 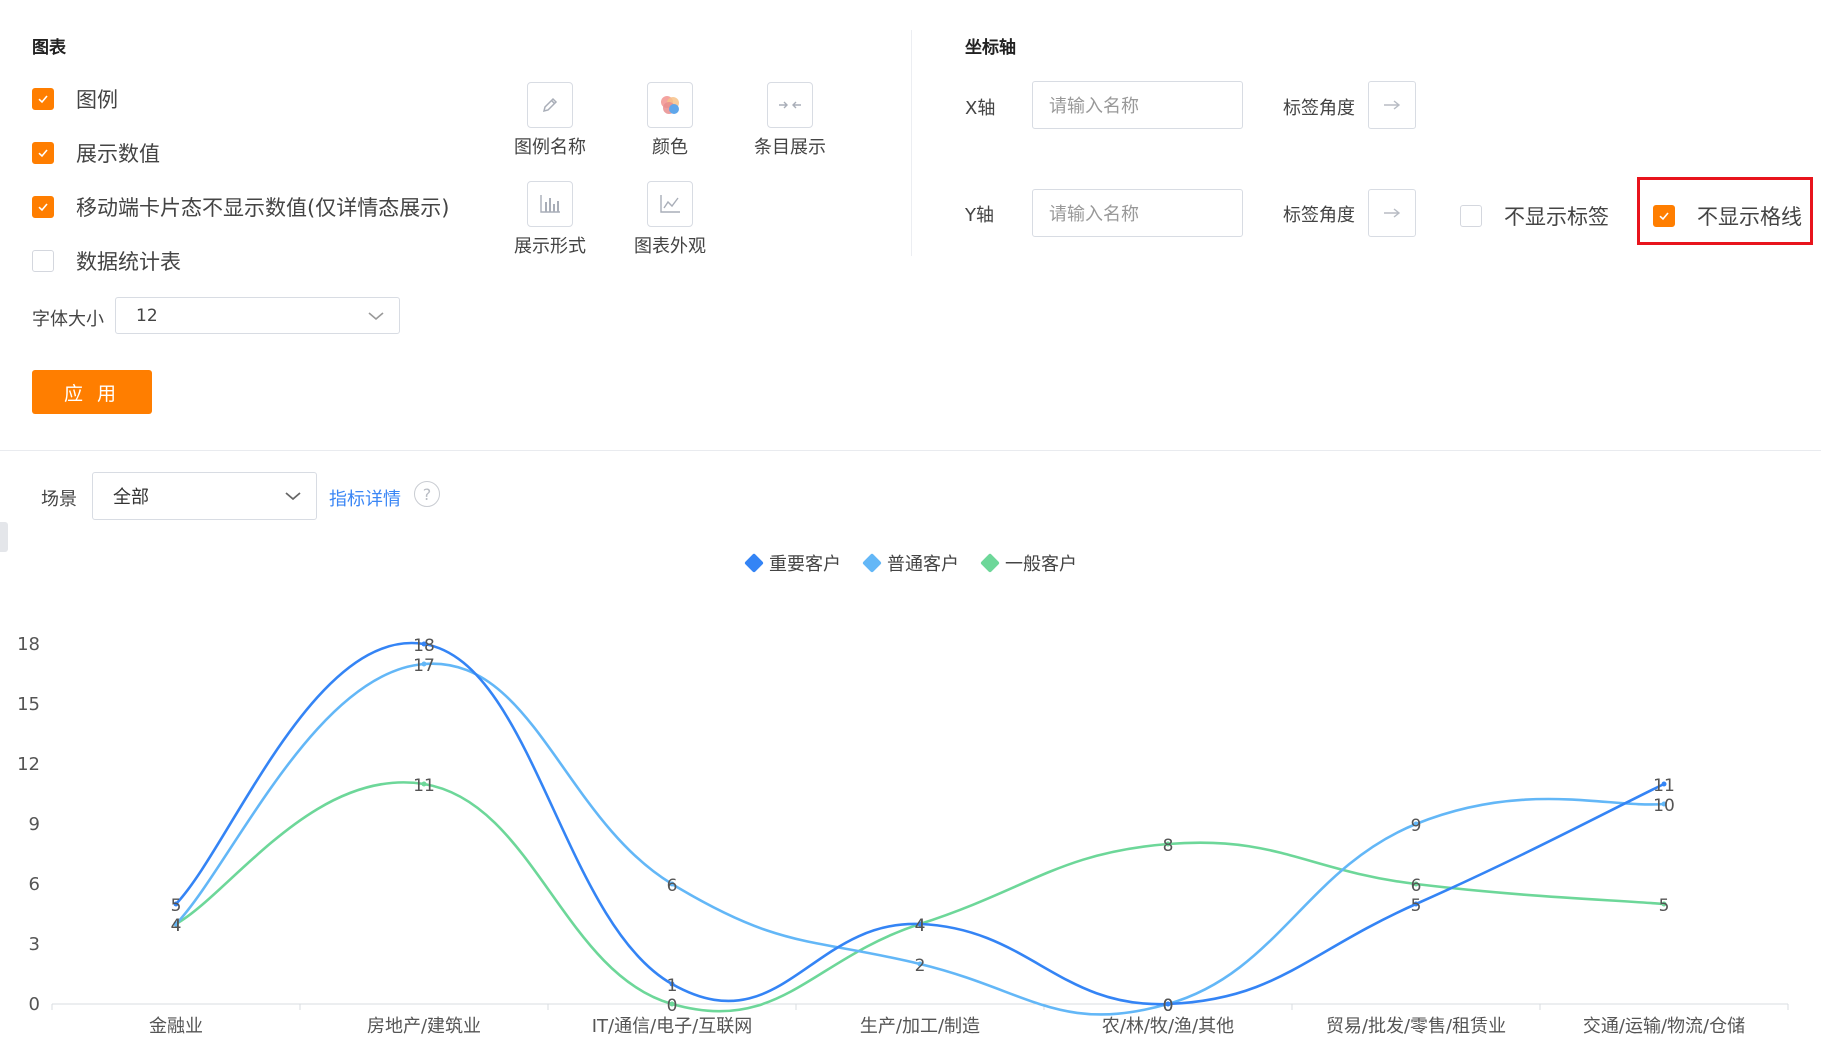 What do you see at coordinates (97, 100) in the screenshot?
I see `option-label: 图例` at bounding box center [97, 100].